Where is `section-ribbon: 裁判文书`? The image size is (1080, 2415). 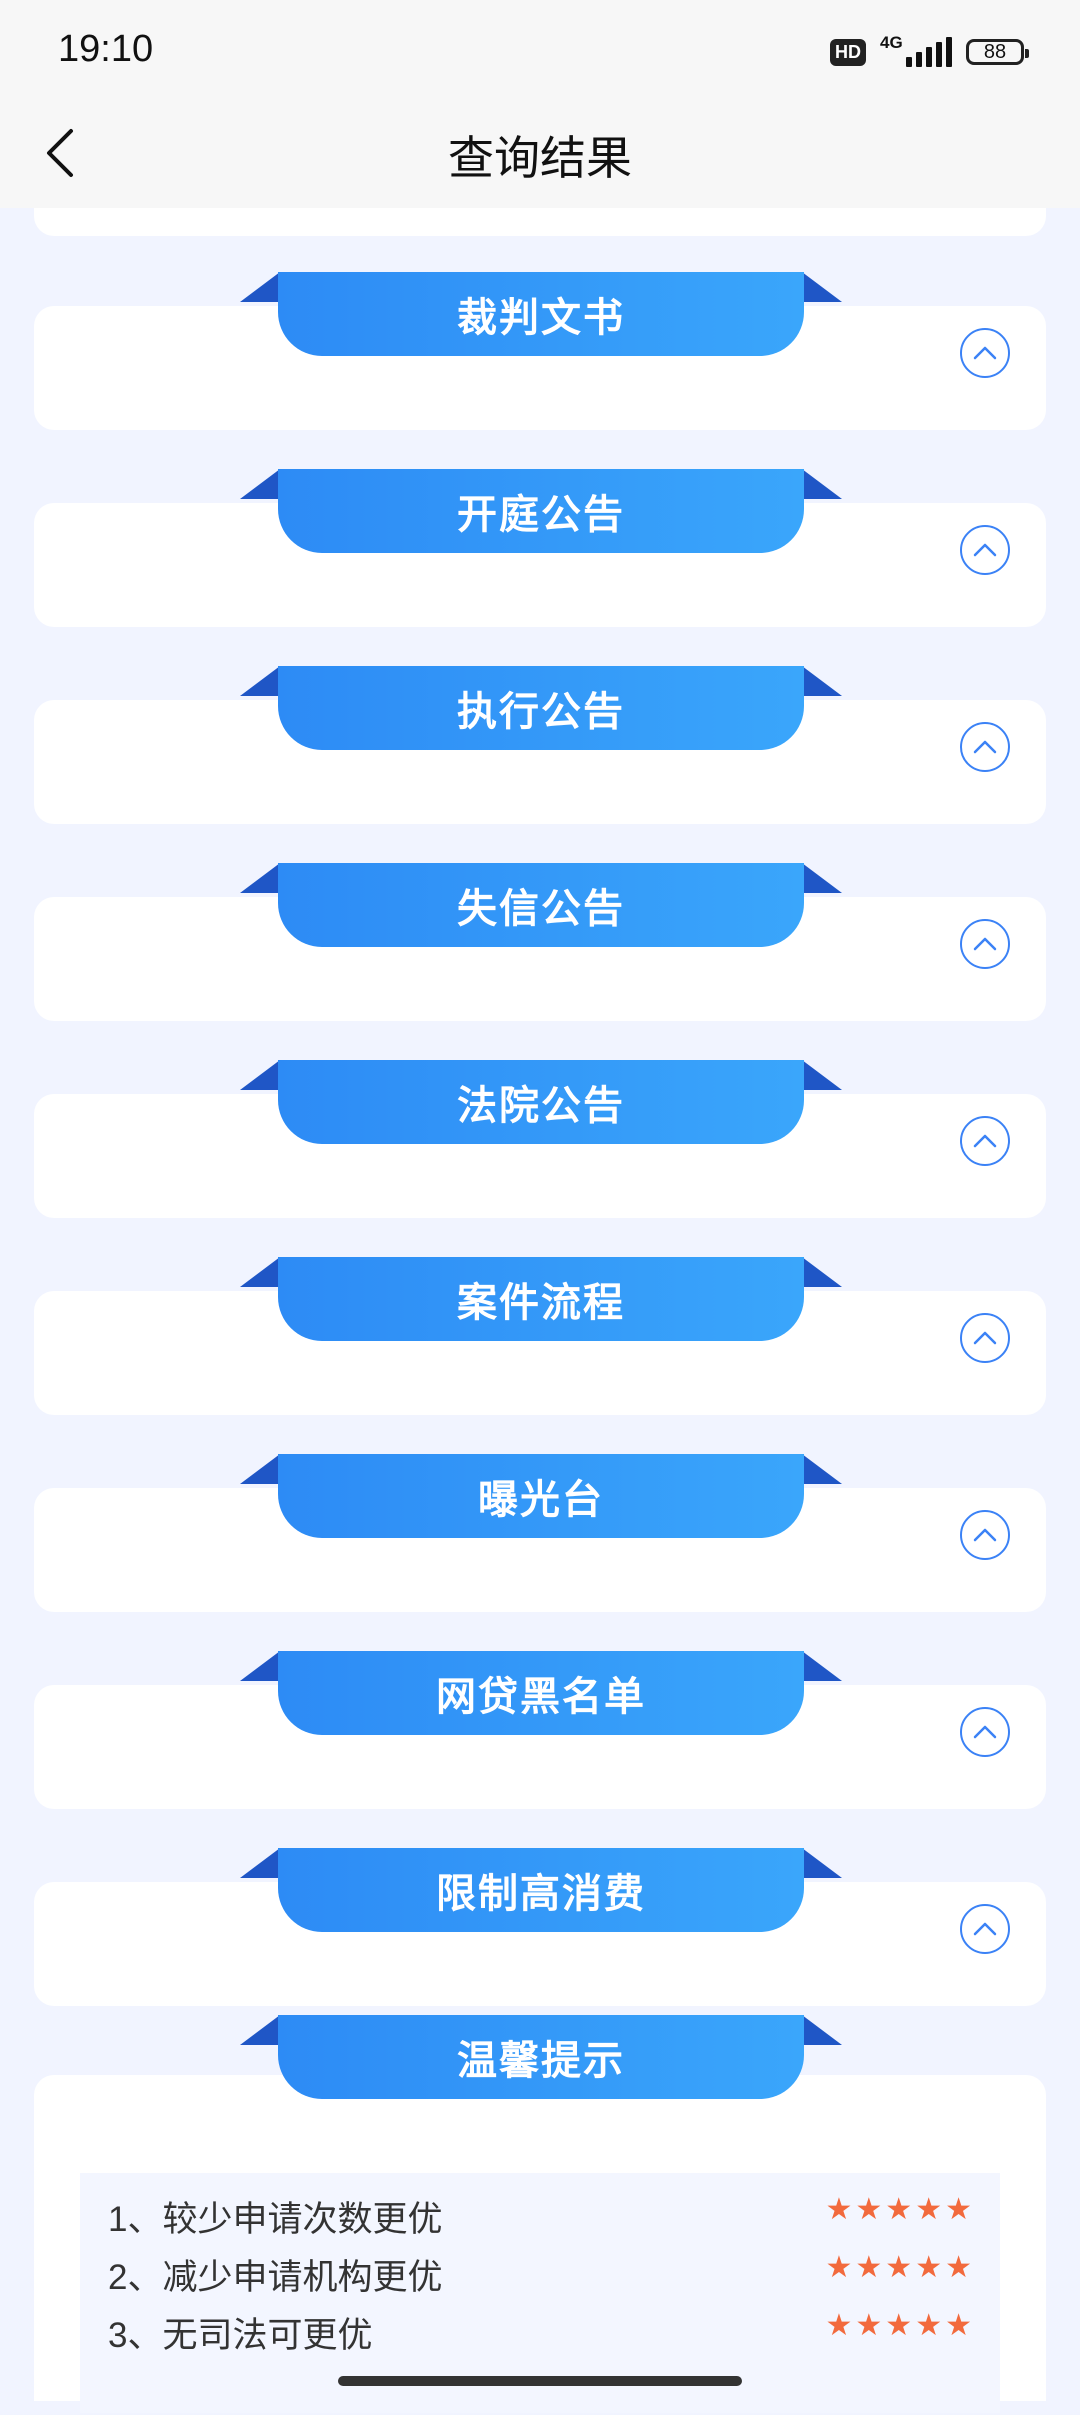
section-ribbon: 裁判文书 is located at coordinates (541, 321).